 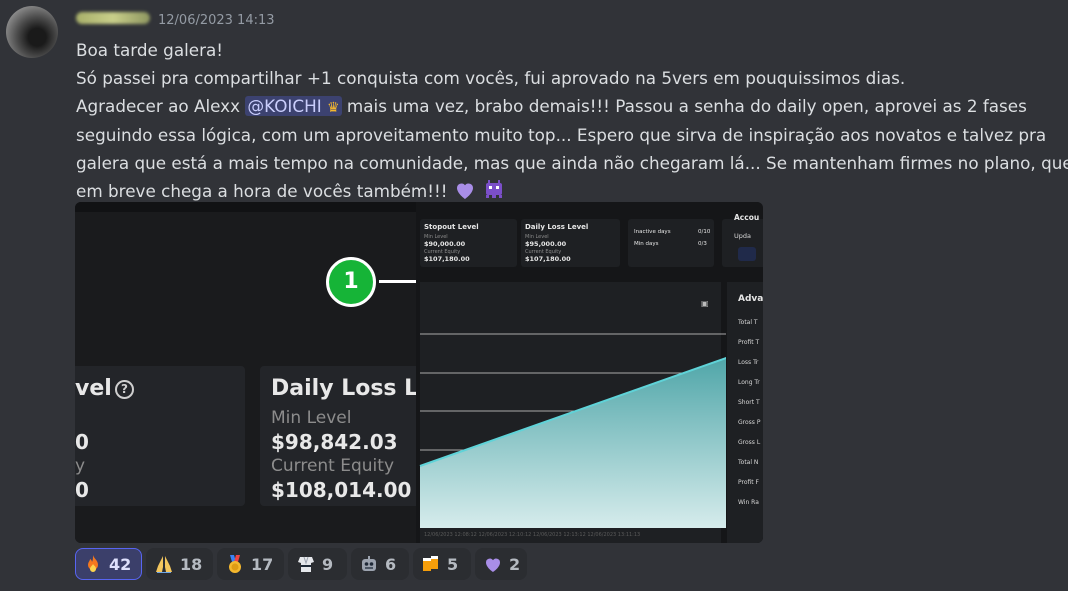 I want to click on message-line: Boa tarde galera!, so click(x=150, y=50).